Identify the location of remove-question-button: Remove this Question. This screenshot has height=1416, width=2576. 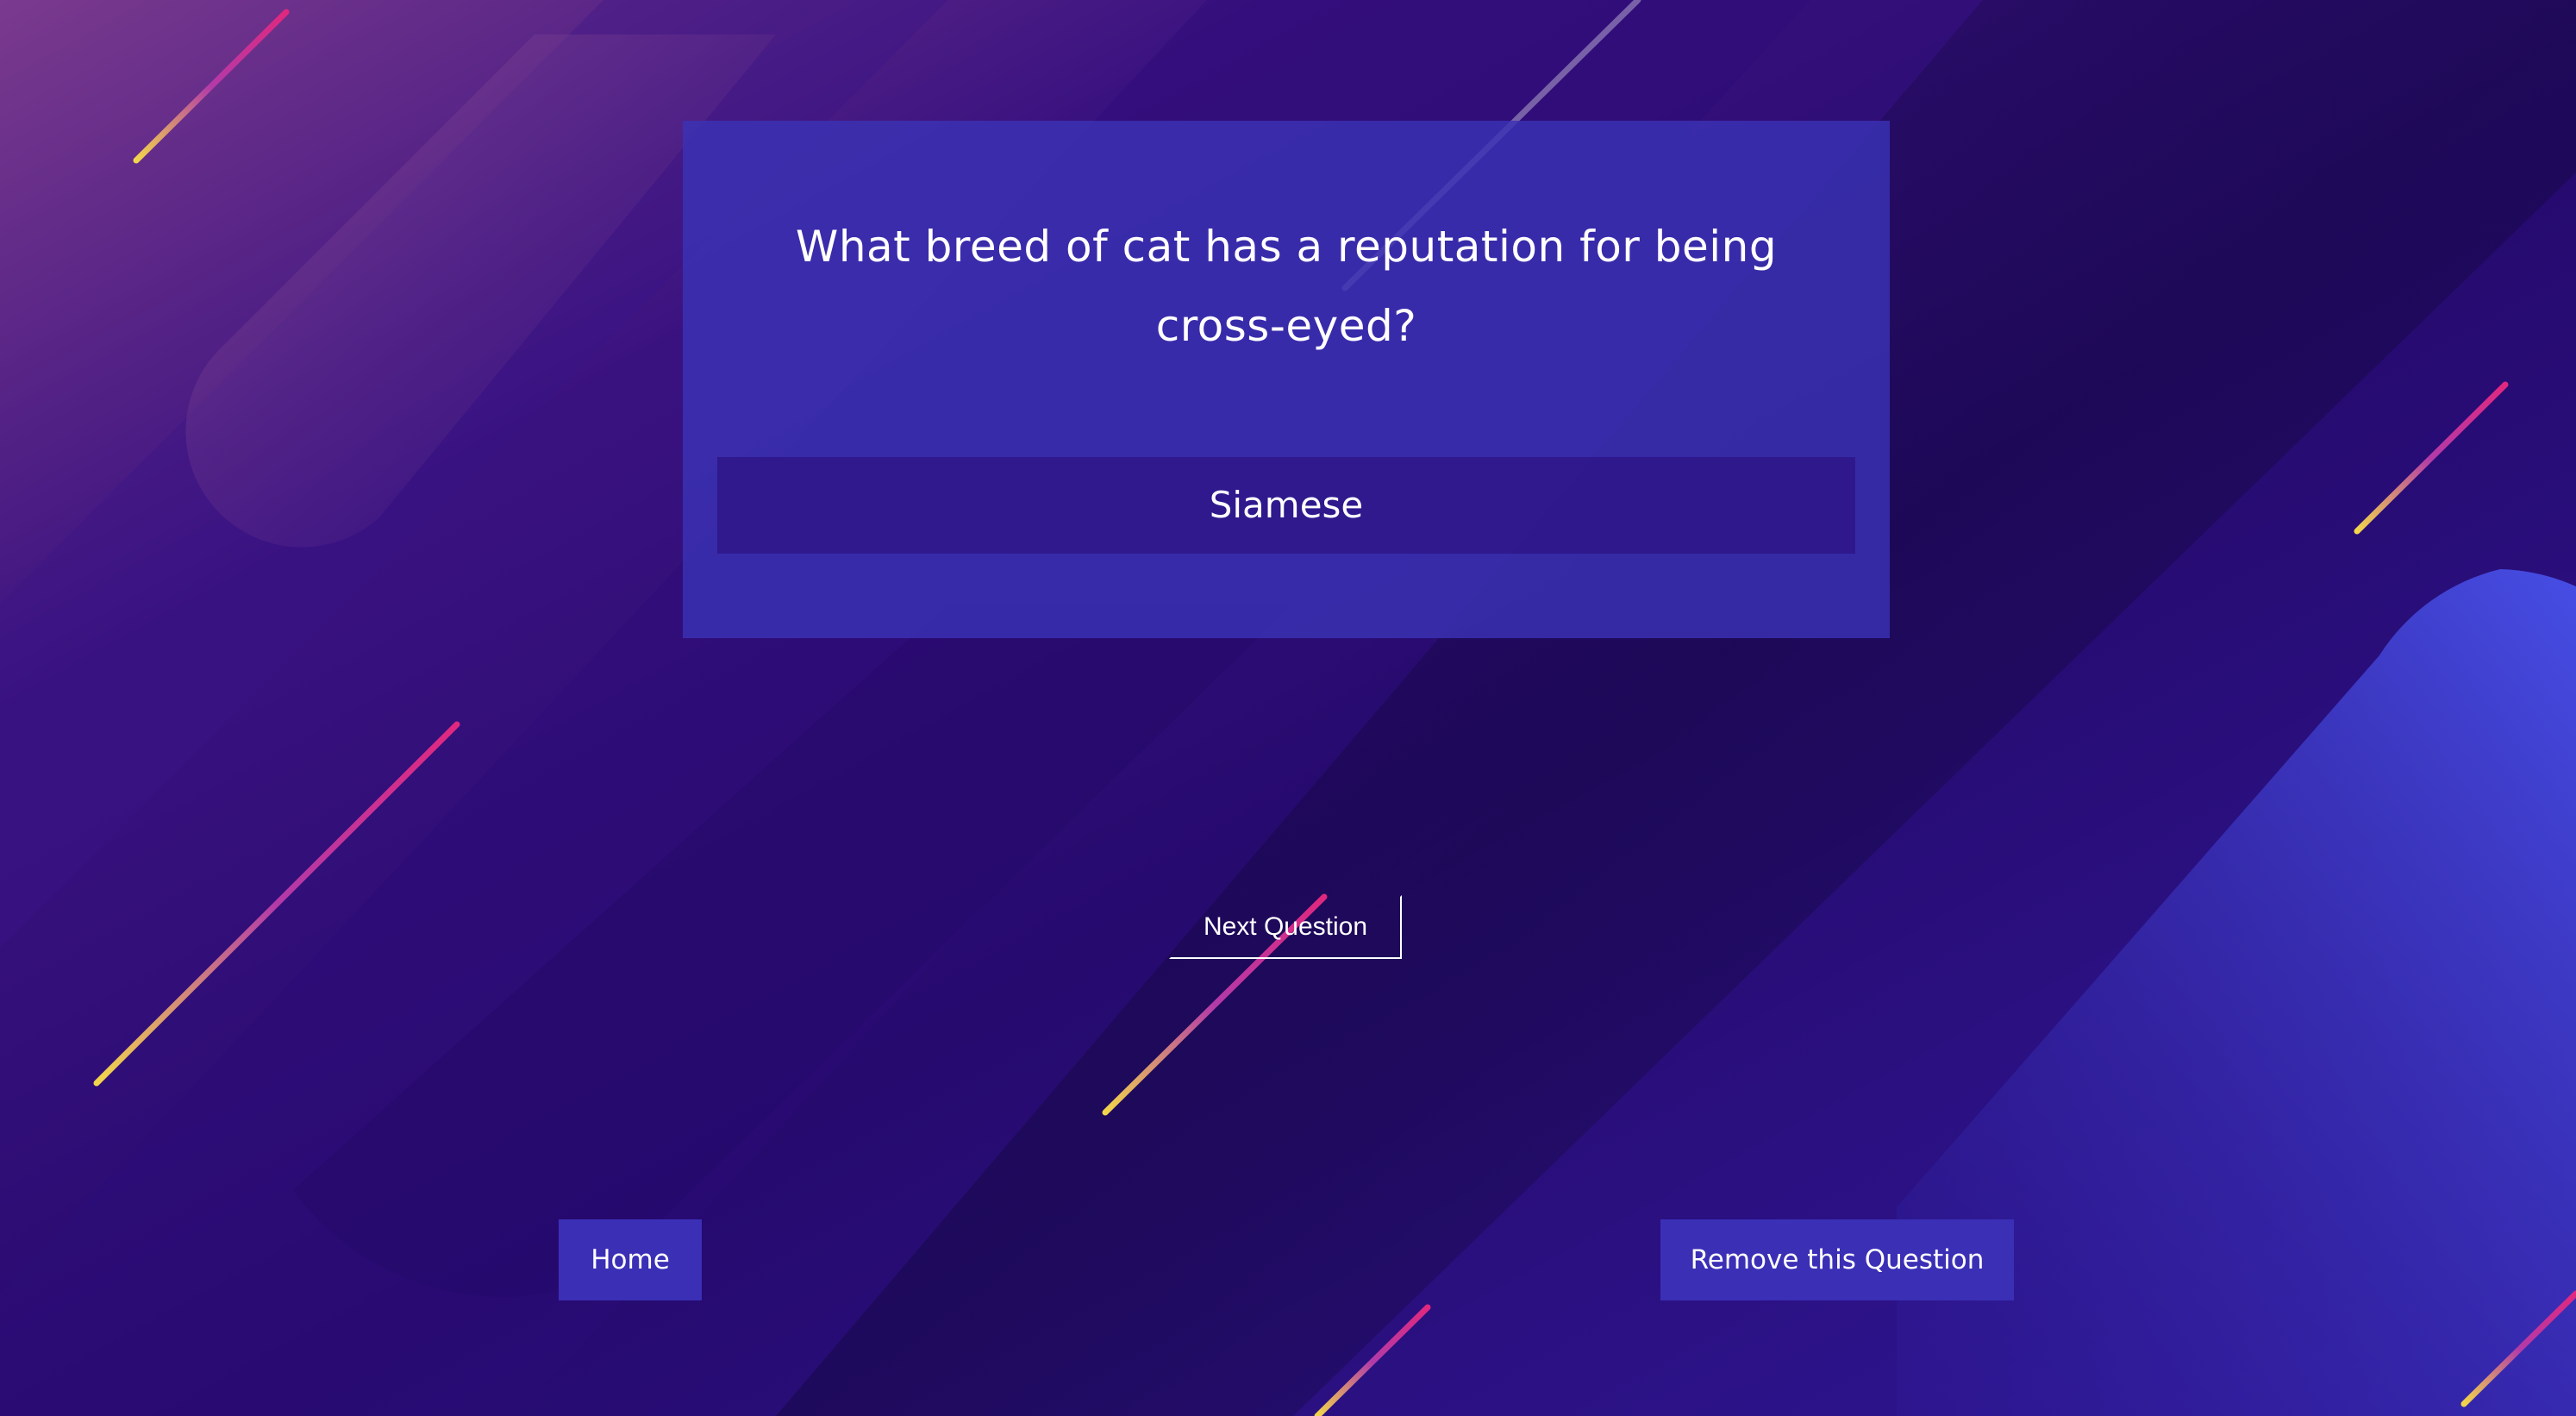
(1837, 1259).